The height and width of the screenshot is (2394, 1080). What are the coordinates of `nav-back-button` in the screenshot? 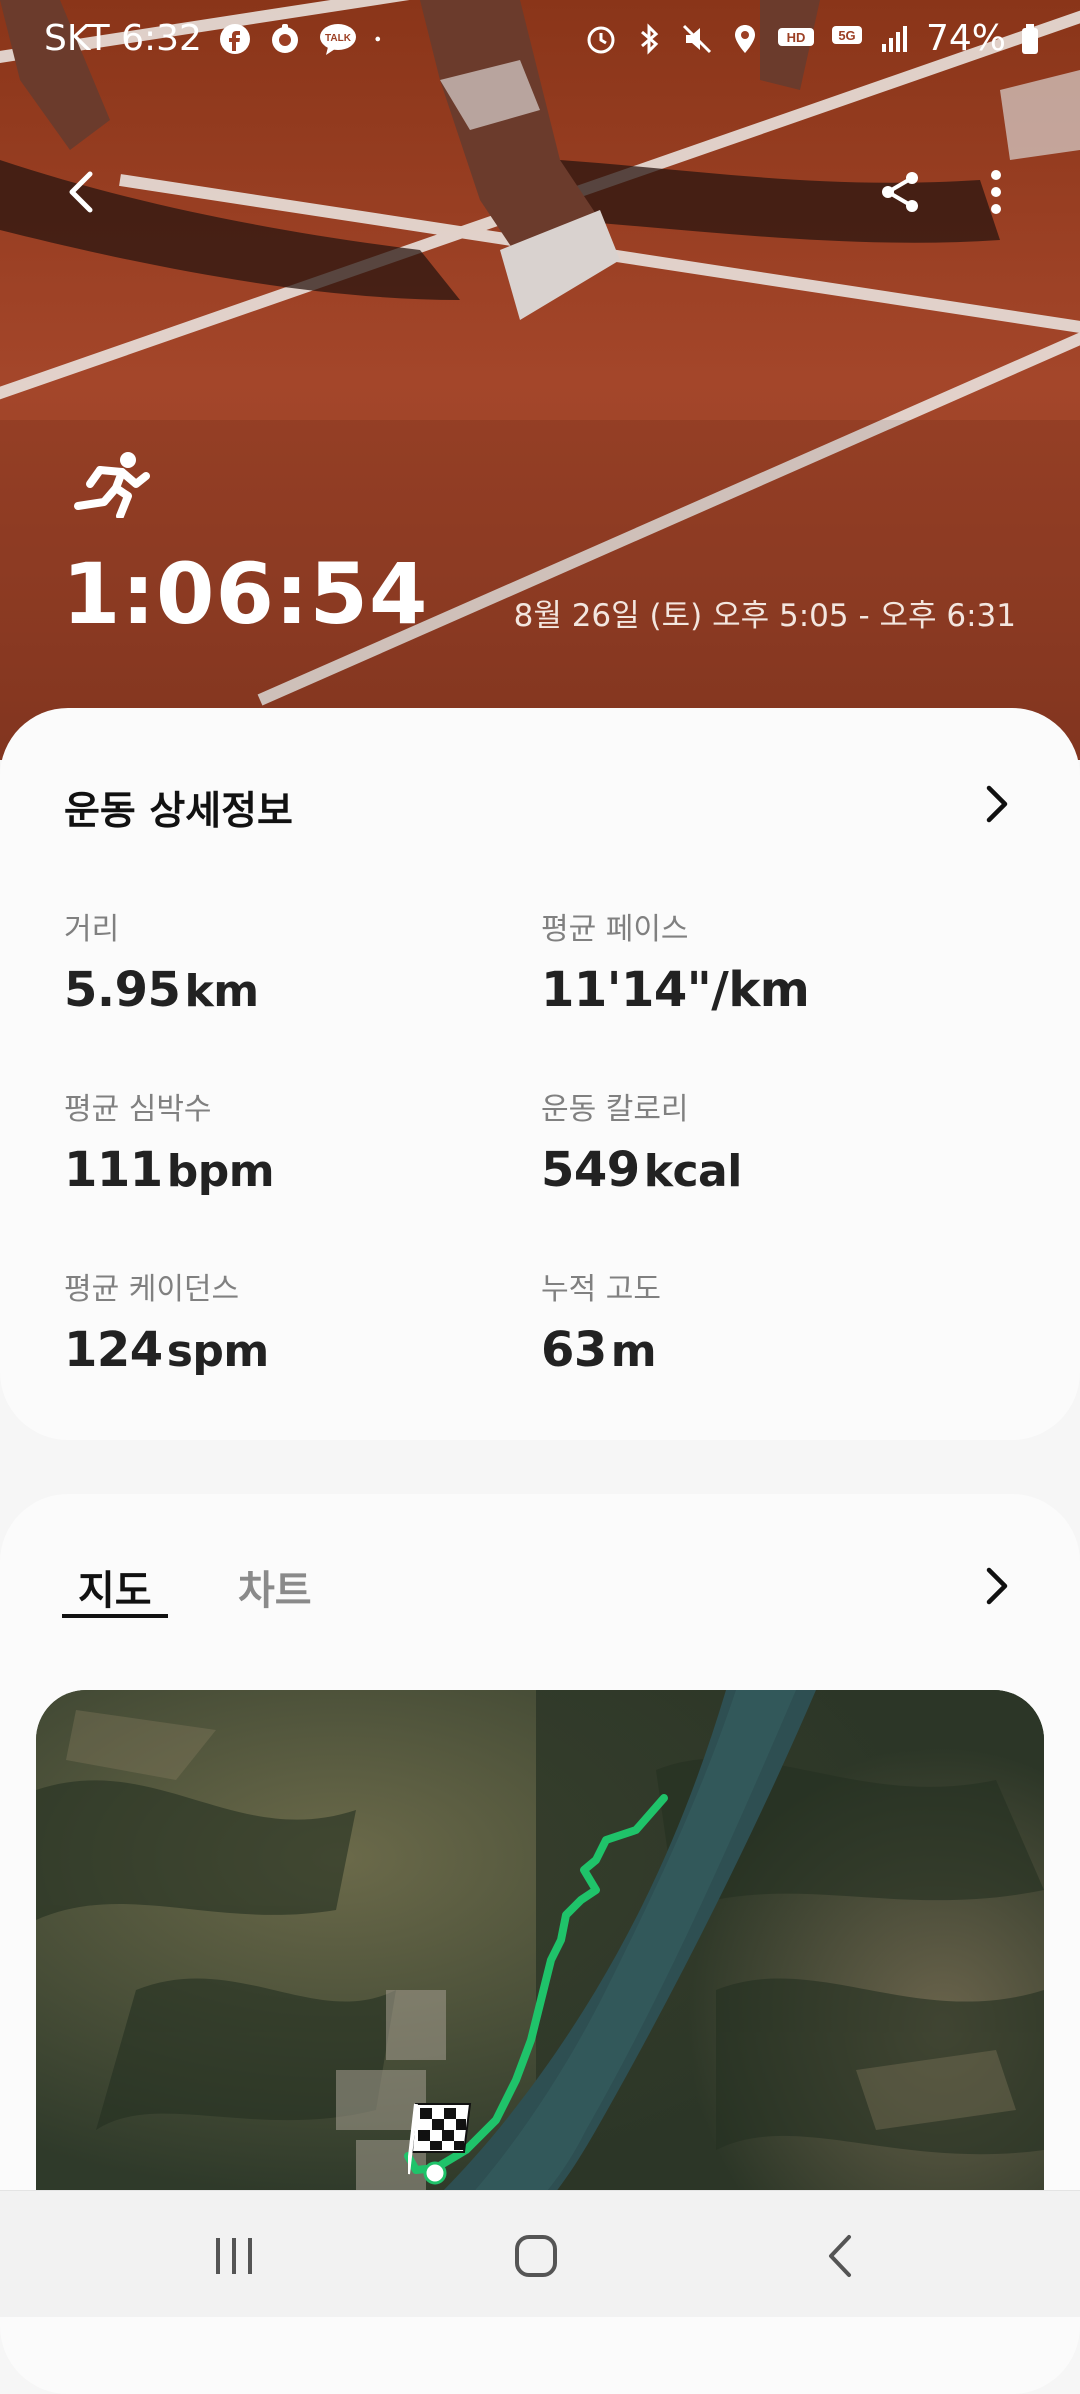 It's located at (840, 2256).